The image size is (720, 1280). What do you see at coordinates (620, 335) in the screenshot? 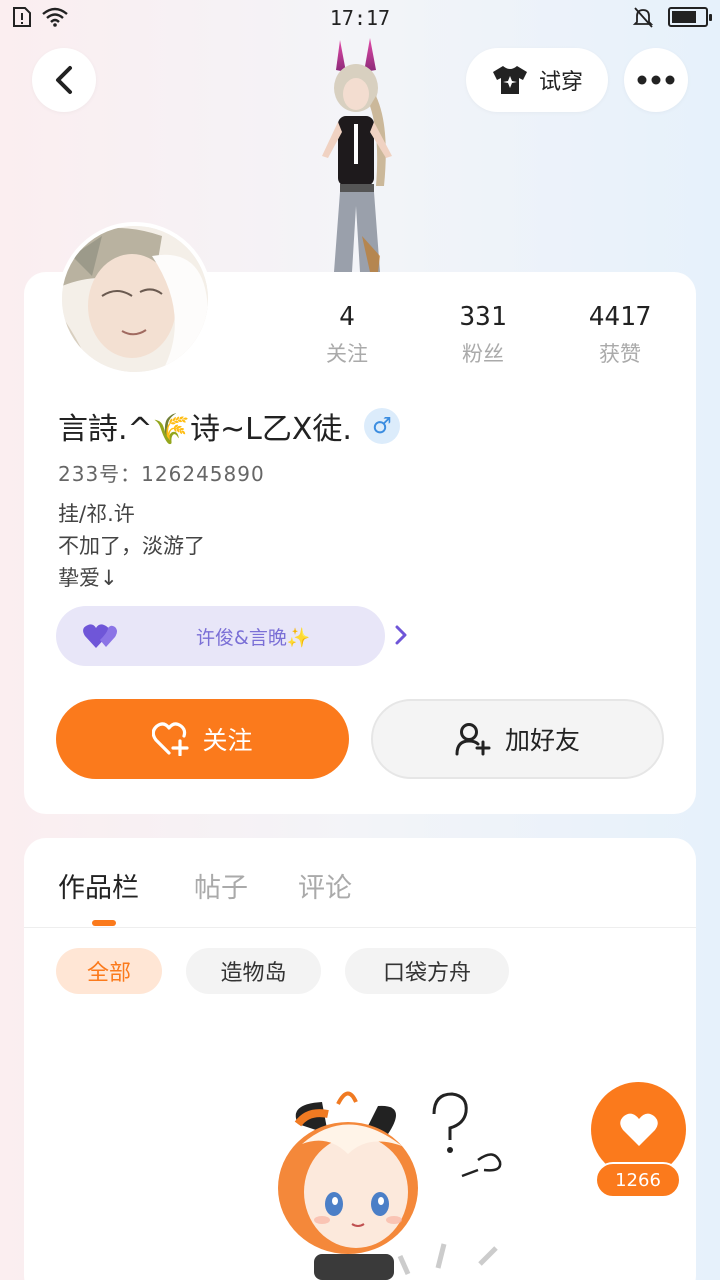
I see `stat-likes: 4417 获赞` at bounding box center [620, 335].